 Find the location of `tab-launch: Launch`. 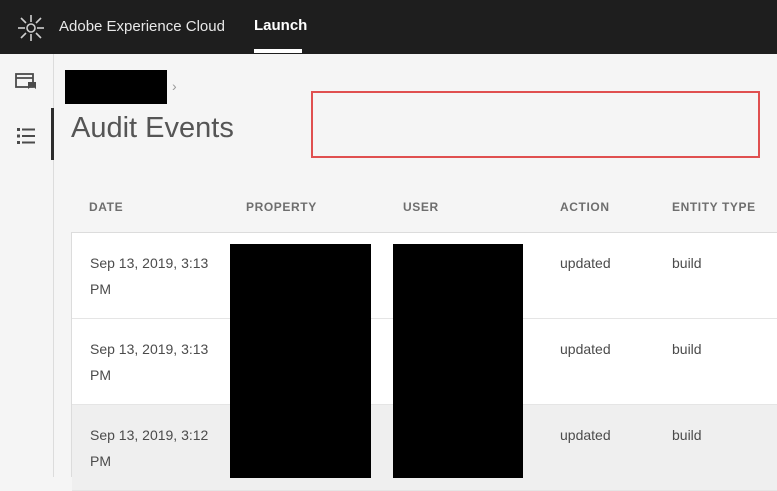

tab-launch: Launch is located at coordinates (280, 25).